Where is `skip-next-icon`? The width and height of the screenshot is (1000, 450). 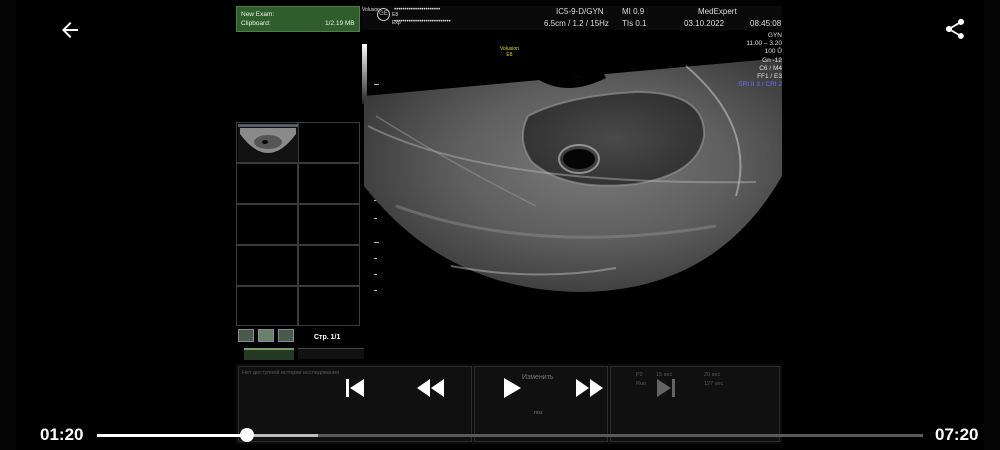
skip-next-icon is located at coordinates (666, 388).